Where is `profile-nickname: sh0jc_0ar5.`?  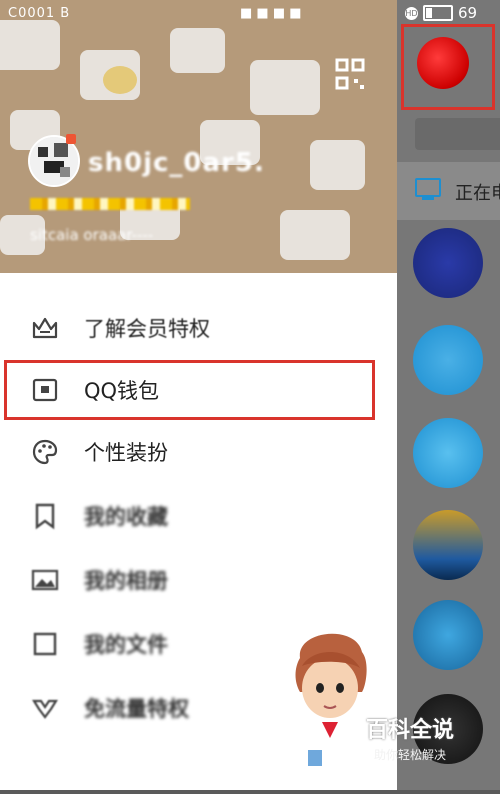 profile-nickname: sh0jc_0ar5. is located at coordinates (176, 163).